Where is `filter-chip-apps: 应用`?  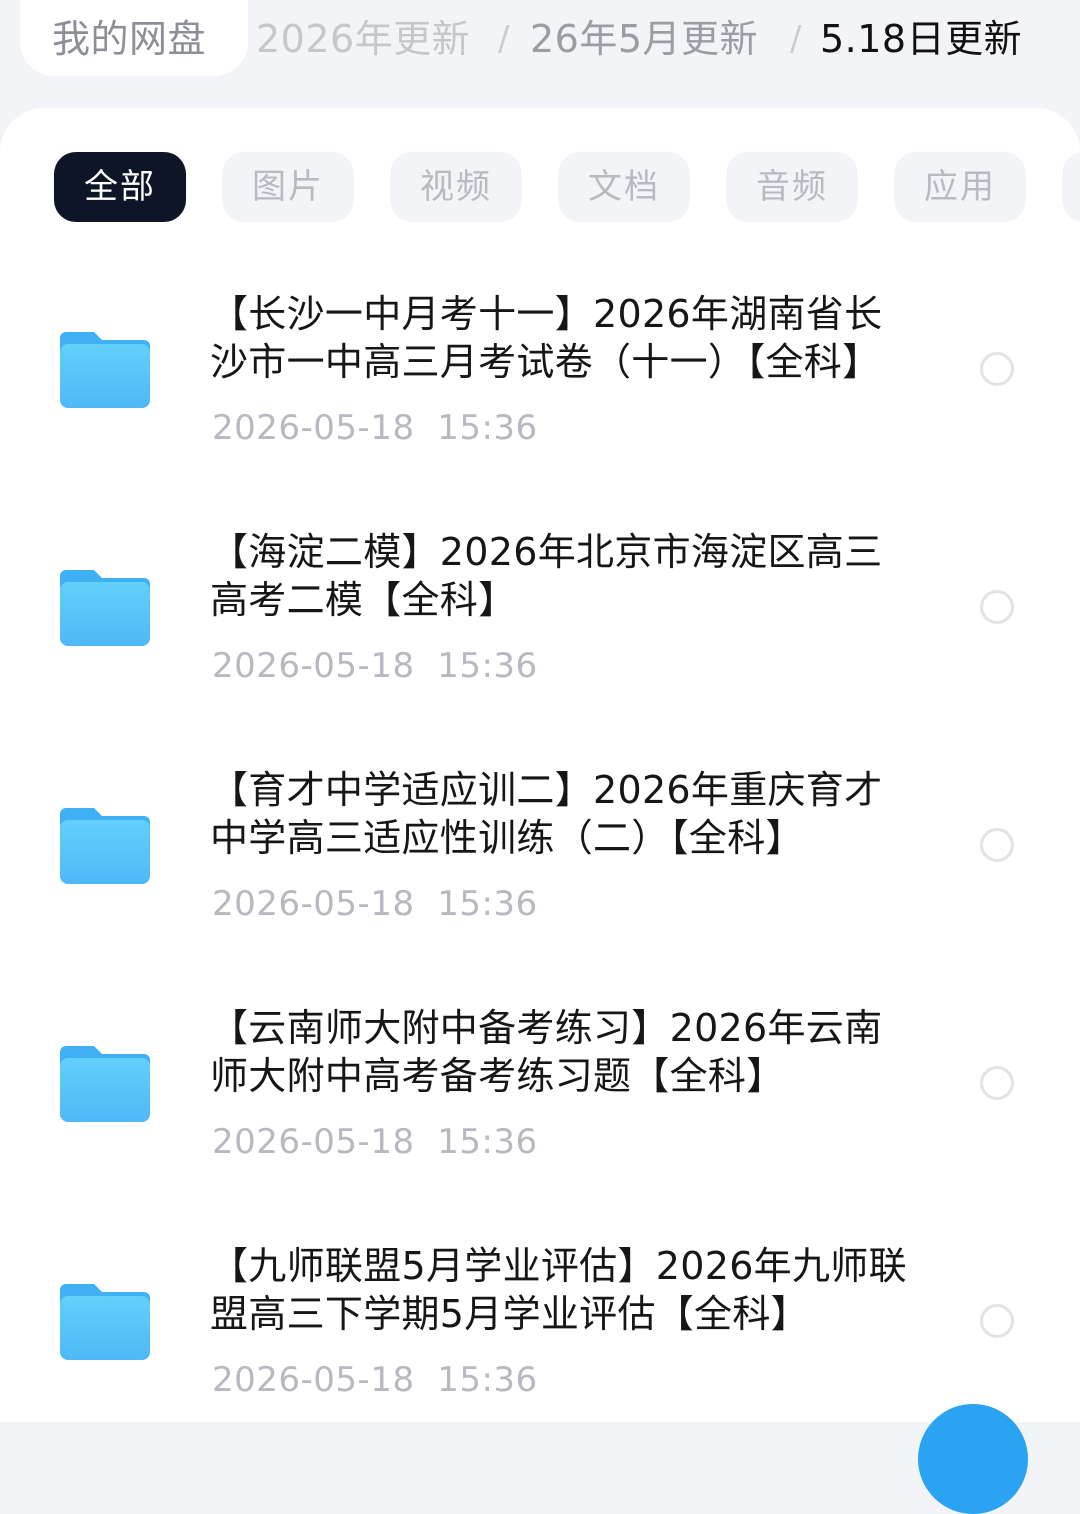 filter-chip-apps: 应用 is located at coordinates (960, 187).